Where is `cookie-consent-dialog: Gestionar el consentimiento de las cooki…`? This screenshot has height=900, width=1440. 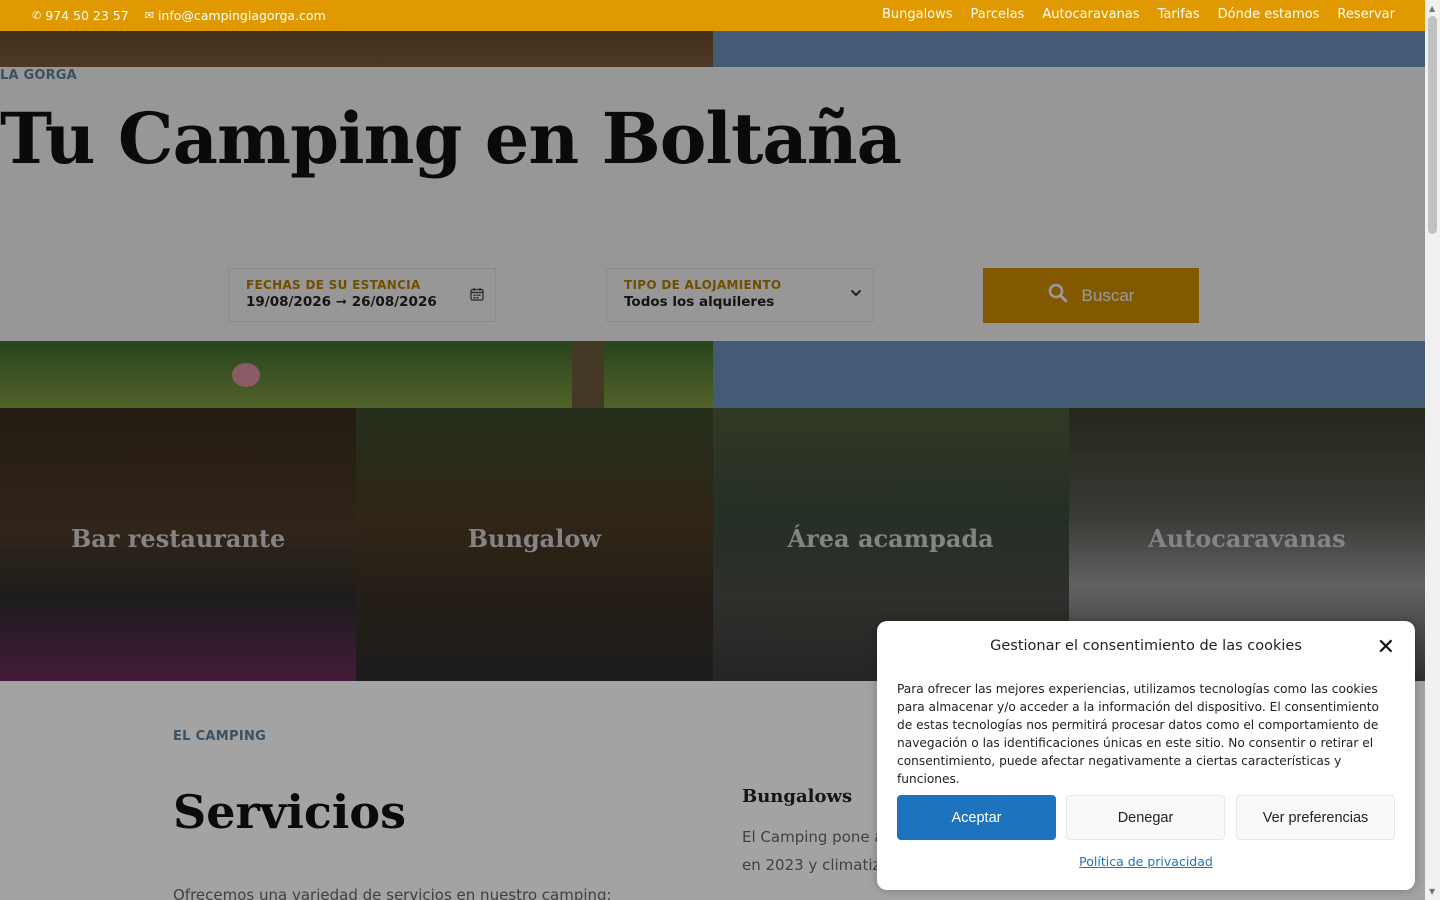
cookie-consent-dialog: Gestionar el consentimiento de las cooki… is located at coordinates (1146, 755).